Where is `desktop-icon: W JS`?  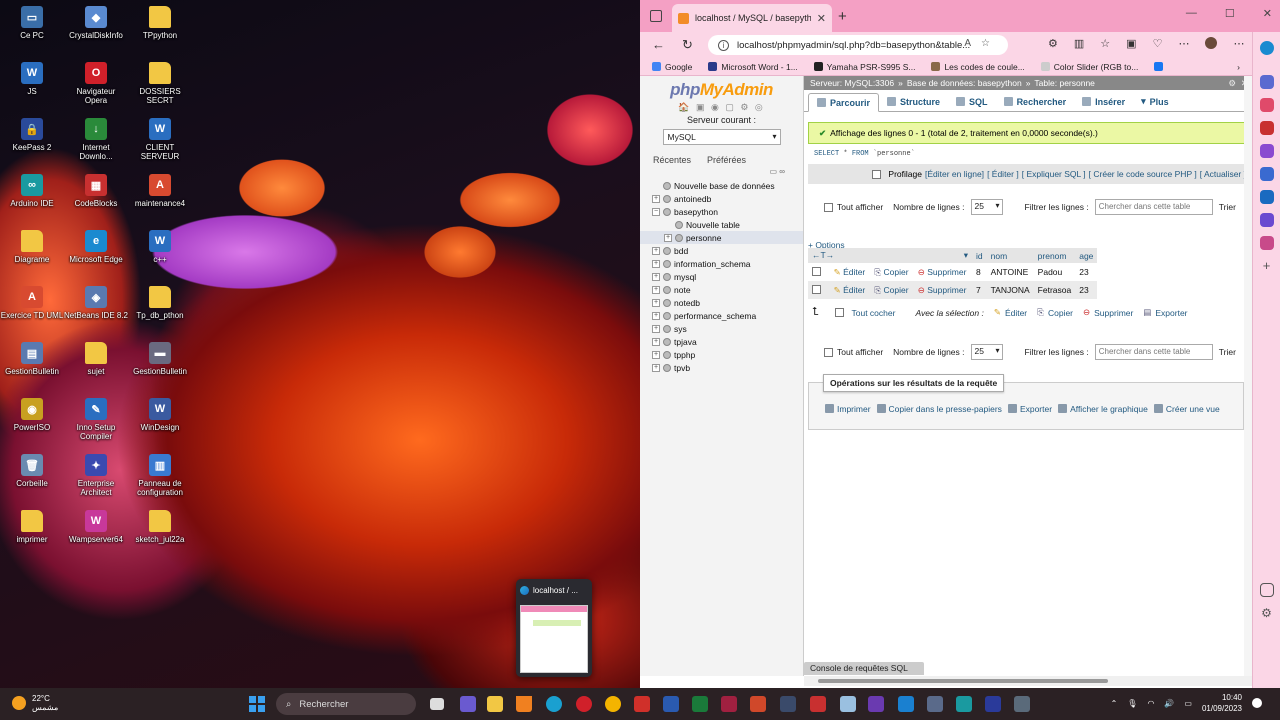 desktop-icon: W JS is located at coordinates (33, 79).